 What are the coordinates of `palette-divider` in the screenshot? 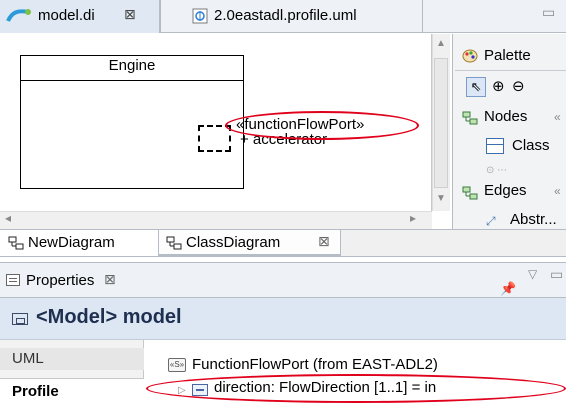 It's located at (510, 70).